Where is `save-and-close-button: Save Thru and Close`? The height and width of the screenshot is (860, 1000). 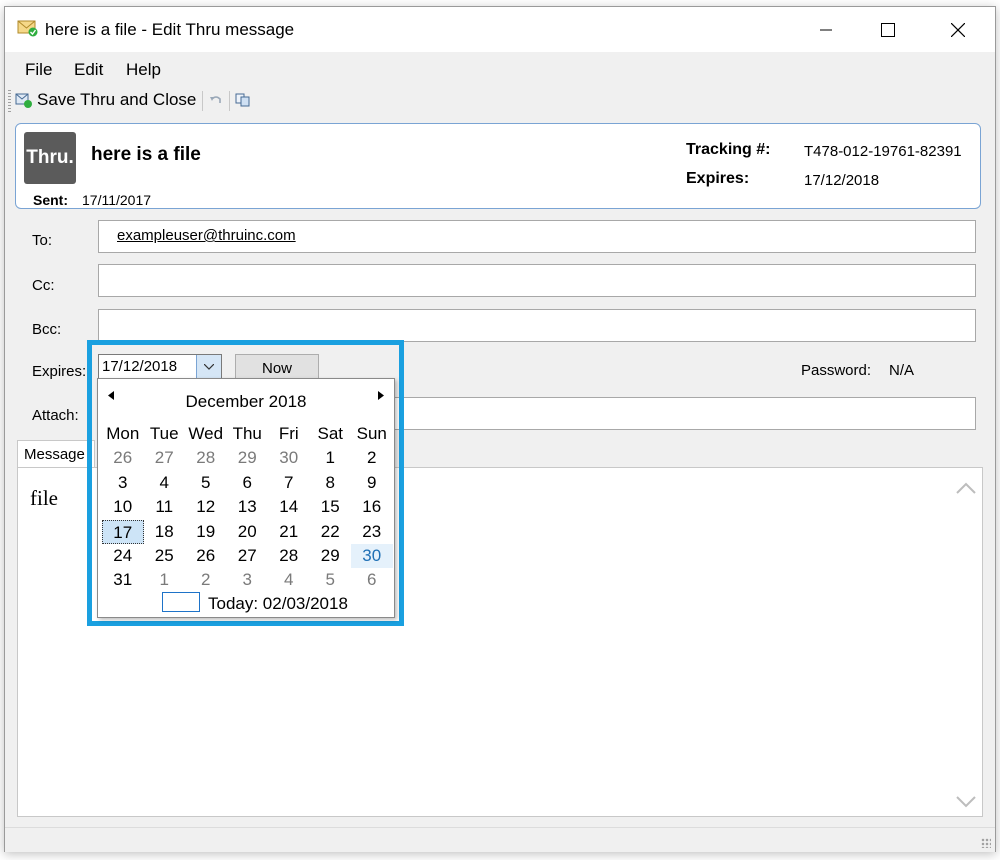
save-and-close-button: Save Thru and Close is located at coordinates (105, 100).